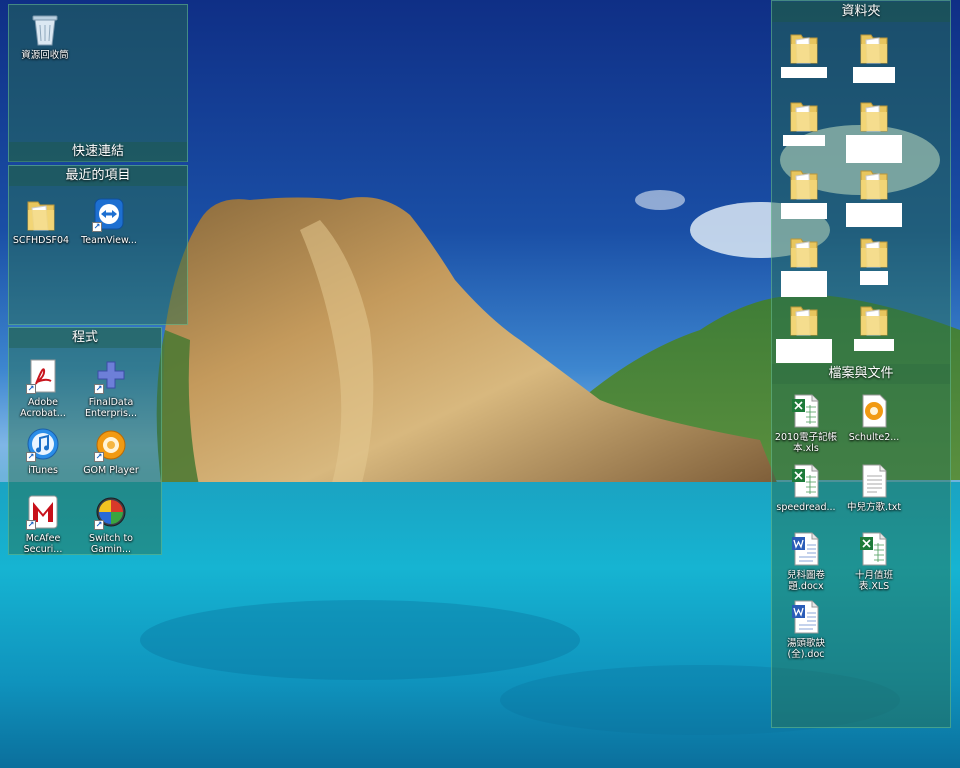 This screenshot has width=960, height=768. Describe the element at coordinates (874, 481) in the screenshot. I see `text-file-icon` at that location.